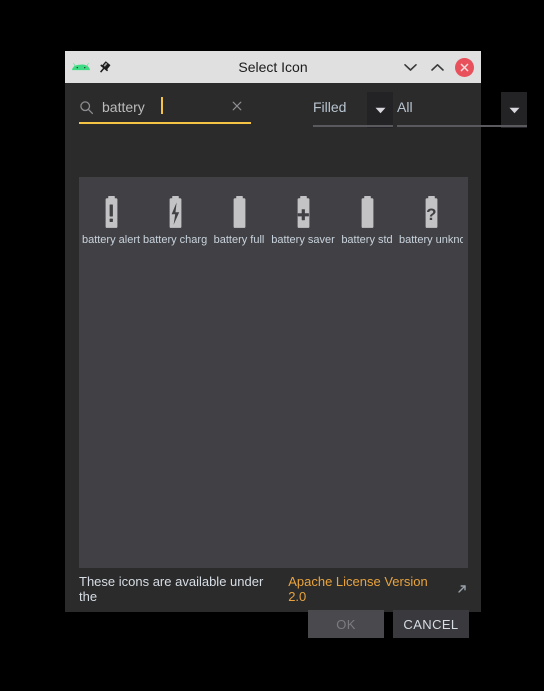  I want to click on titlebar-left-icons, so click(92, 67).